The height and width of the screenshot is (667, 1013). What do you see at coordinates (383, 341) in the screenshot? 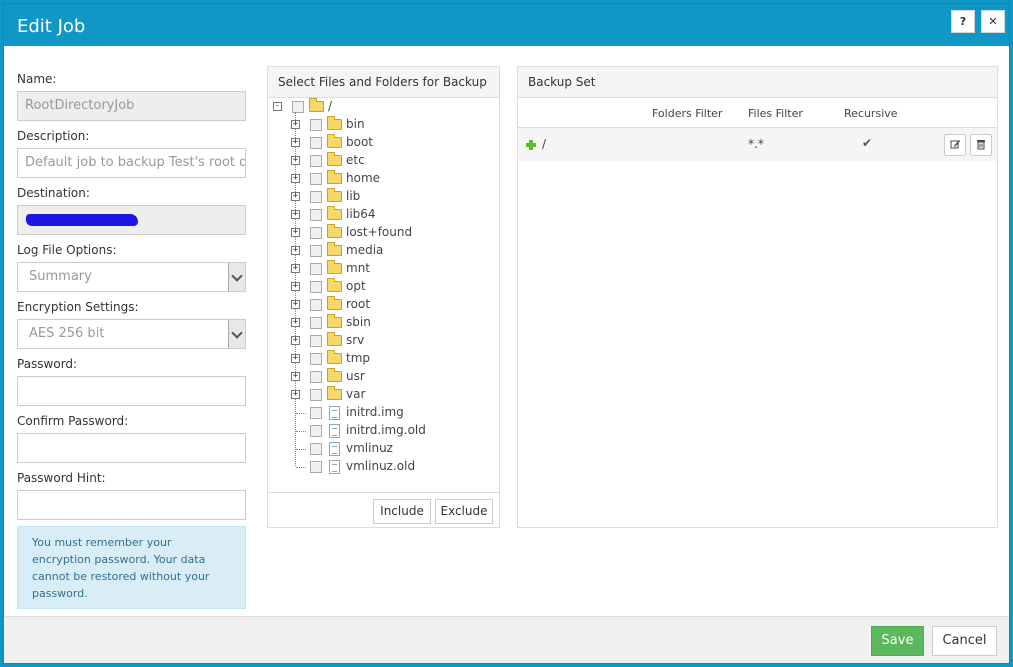
I see `tree-folder-node: + srv` at bounding box center [383, 341].